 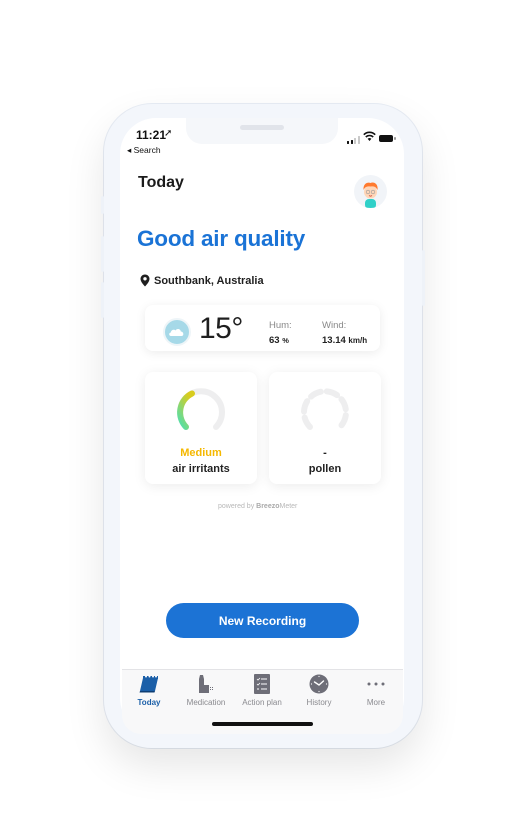 What do you see at coordinates (151, 135) in the screenshot?
I see `status-time: 11:21` at bounding box center [151, 135].